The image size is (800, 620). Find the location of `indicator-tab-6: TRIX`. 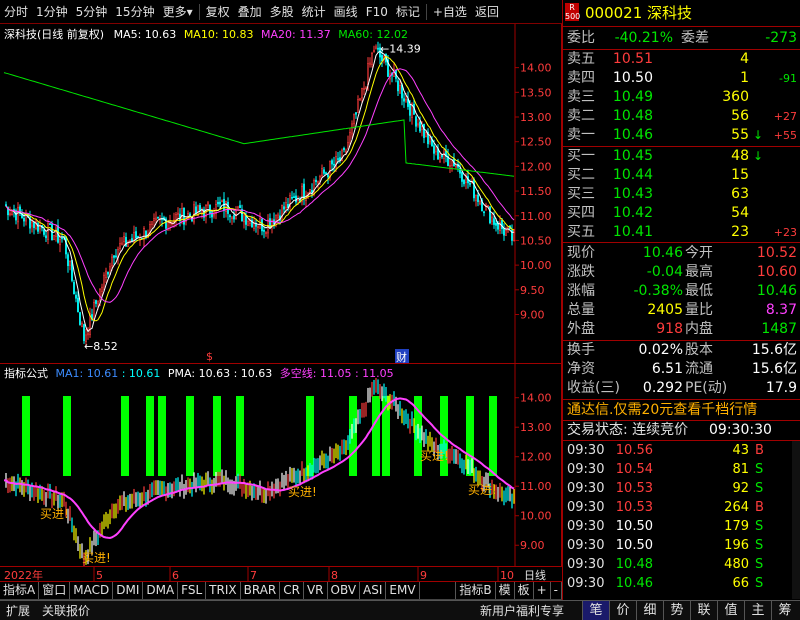

indicator-tab-6: TRIX is located at coordinates (223, 590).